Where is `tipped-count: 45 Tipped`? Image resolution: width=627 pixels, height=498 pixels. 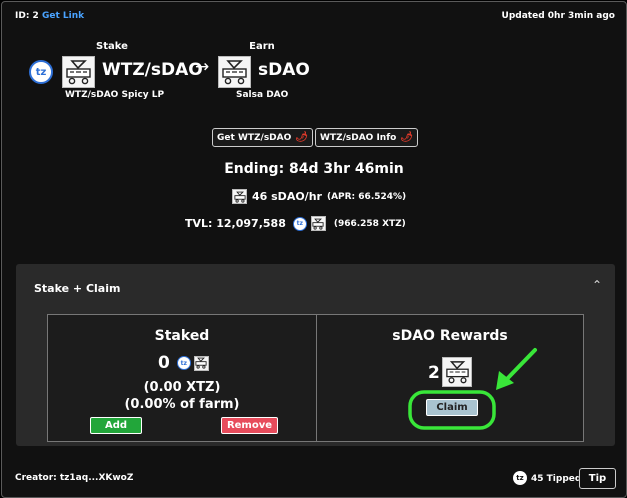 tipped-count: 45 Tipped is located at coordinates (556, 479).